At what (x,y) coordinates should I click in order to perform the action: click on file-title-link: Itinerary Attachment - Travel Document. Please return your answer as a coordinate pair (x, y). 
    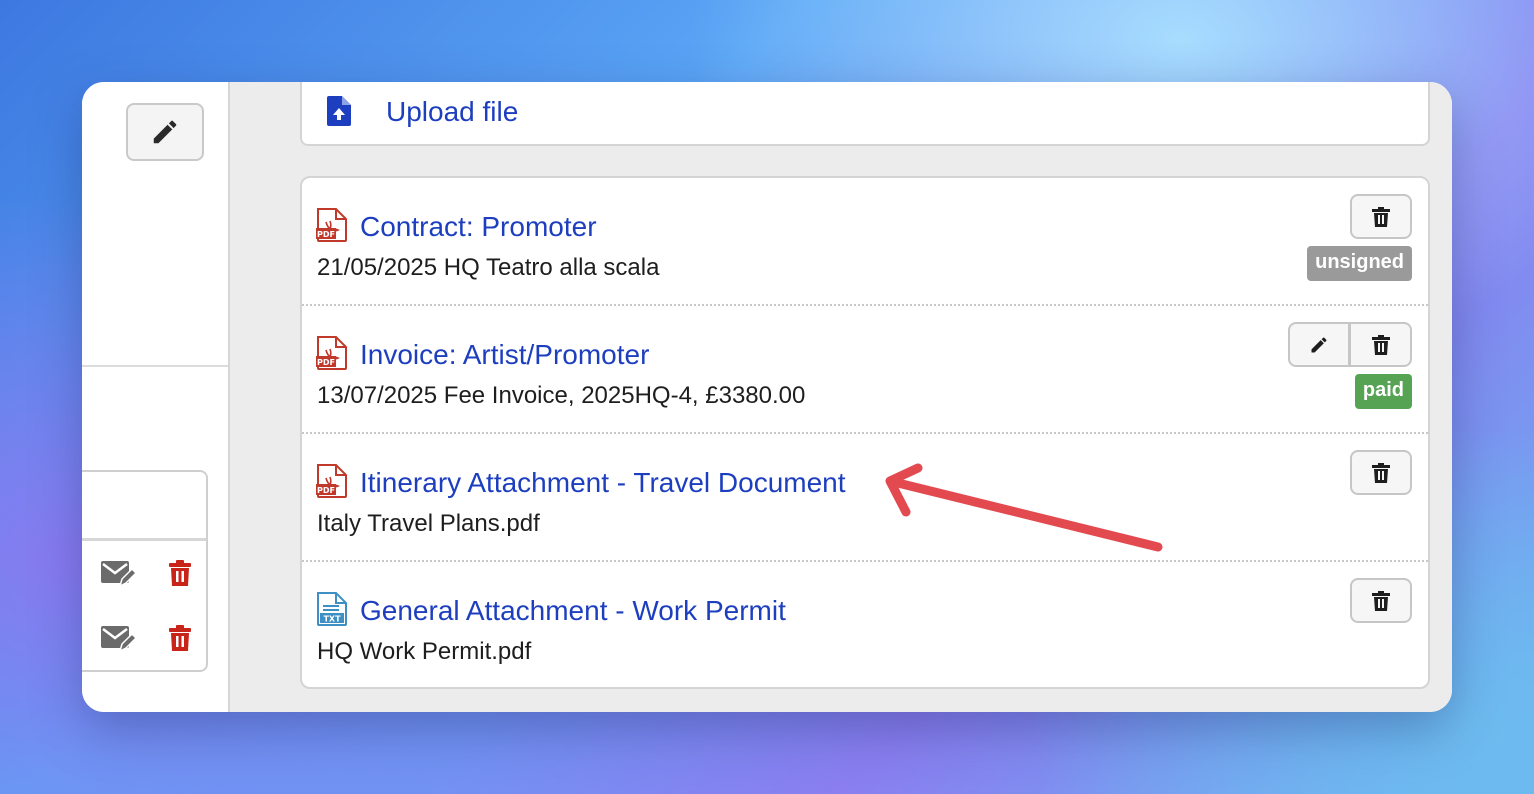
    Looking at the image, I should click on (603, 483).